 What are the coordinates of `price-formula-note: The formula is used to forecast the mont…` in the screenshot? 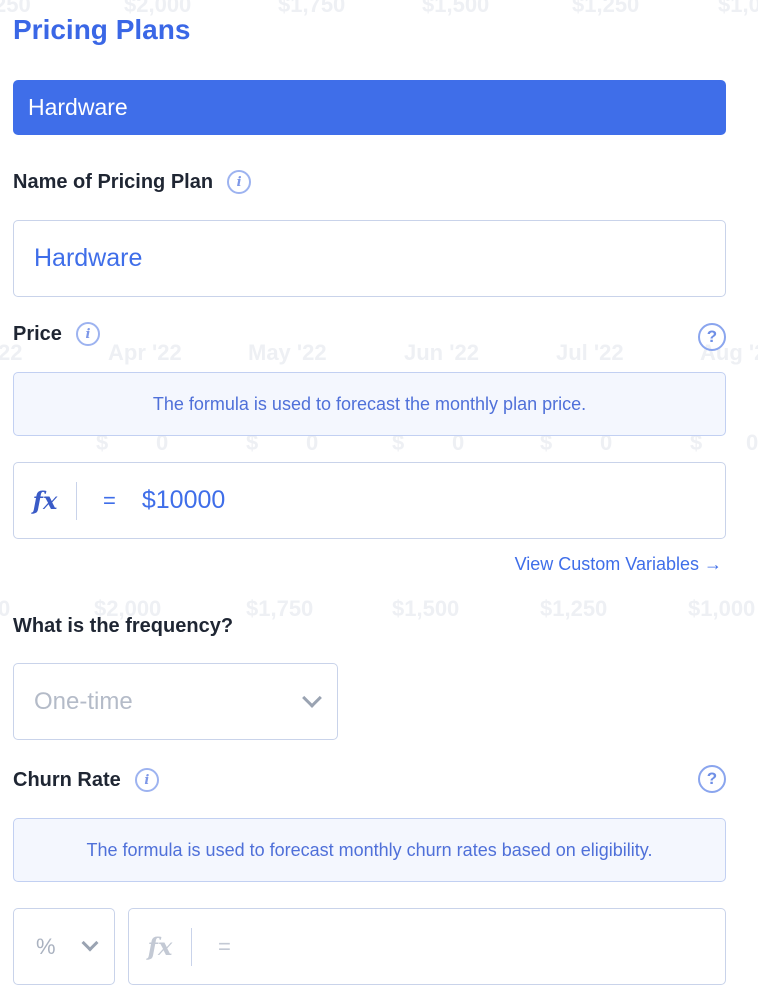 It's located at (369, 404).